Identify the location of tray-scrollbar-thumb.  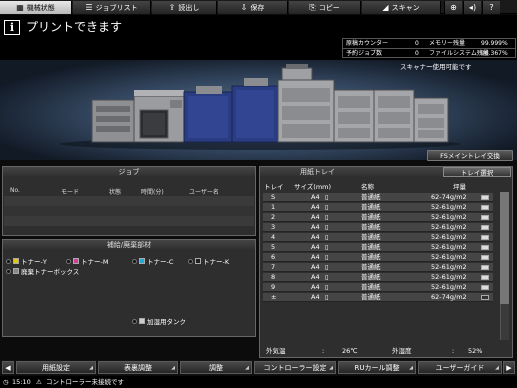
(504, 248).